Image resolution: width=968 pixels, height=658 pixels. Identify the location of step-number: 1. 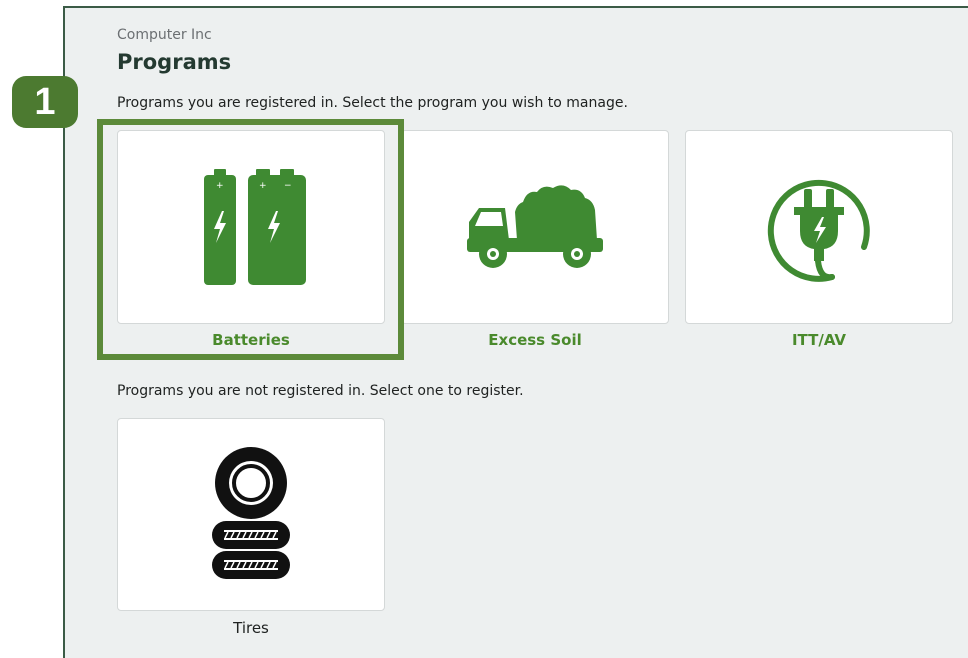
(45, 101).